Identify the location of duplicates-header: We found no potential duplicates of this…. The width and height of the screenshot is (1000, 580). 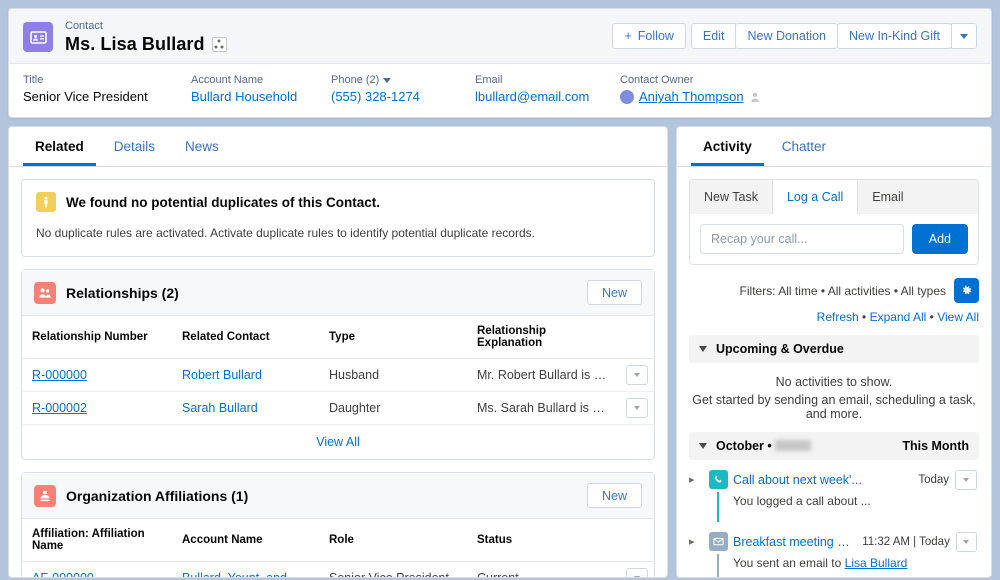
(338, 198).